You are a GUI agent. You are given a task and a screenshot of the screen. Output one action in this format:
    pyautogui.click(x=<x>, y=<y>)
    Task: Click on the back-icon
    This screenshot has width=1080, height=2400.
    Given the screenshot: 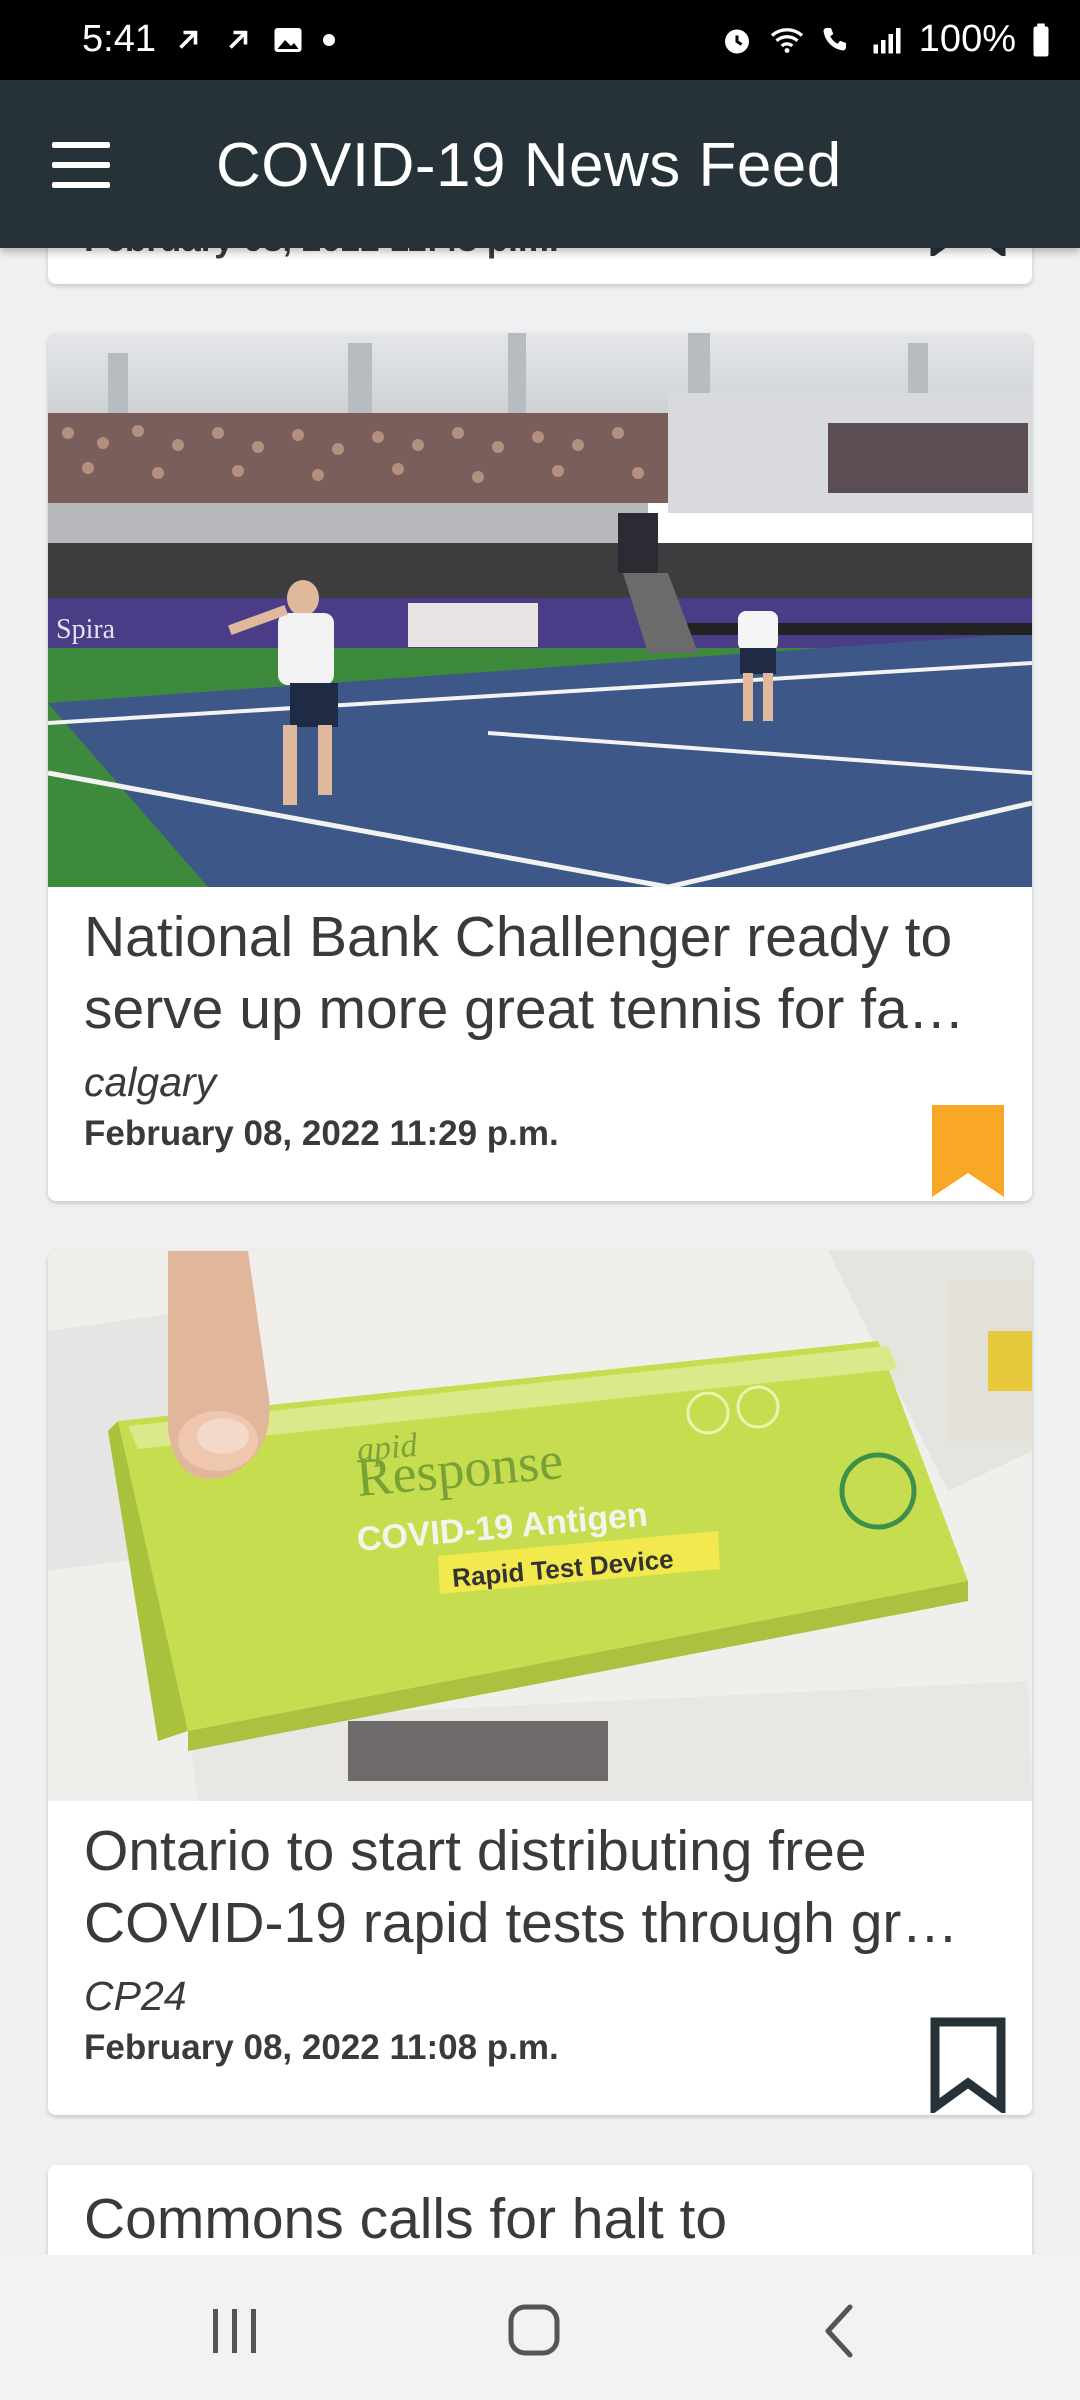 What is the action you would take?
    pyautogui.click(x=840, y=2331)
    